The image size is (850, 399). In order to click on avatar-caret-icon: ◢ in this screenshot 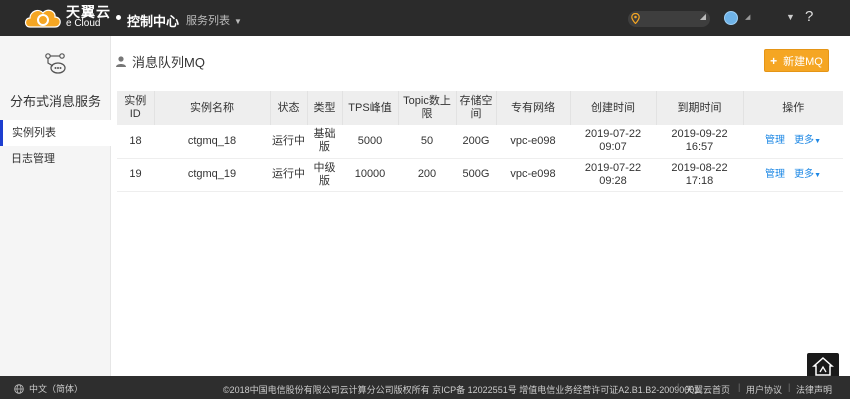, I will do `click(748, 17)`.